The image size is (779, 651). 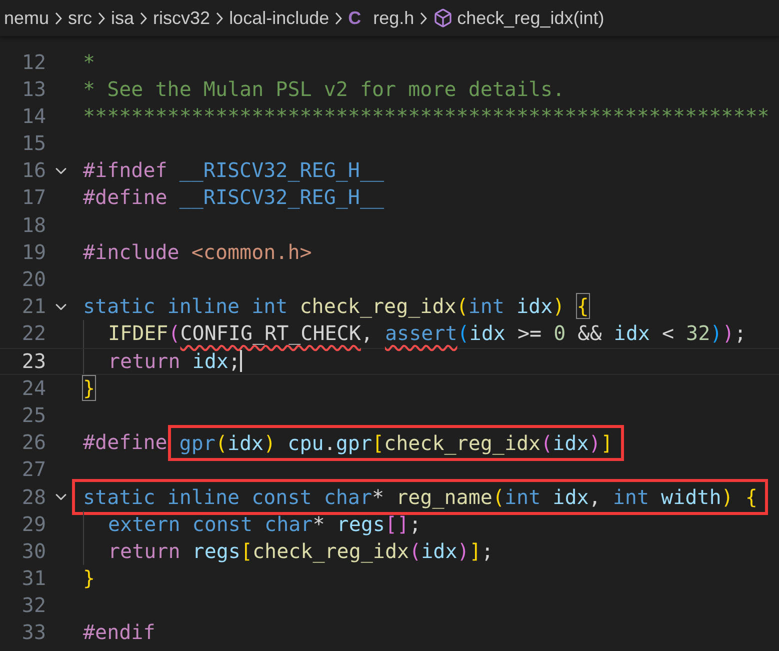 I want to click on line-number: 14, so click(x=33, y=116).